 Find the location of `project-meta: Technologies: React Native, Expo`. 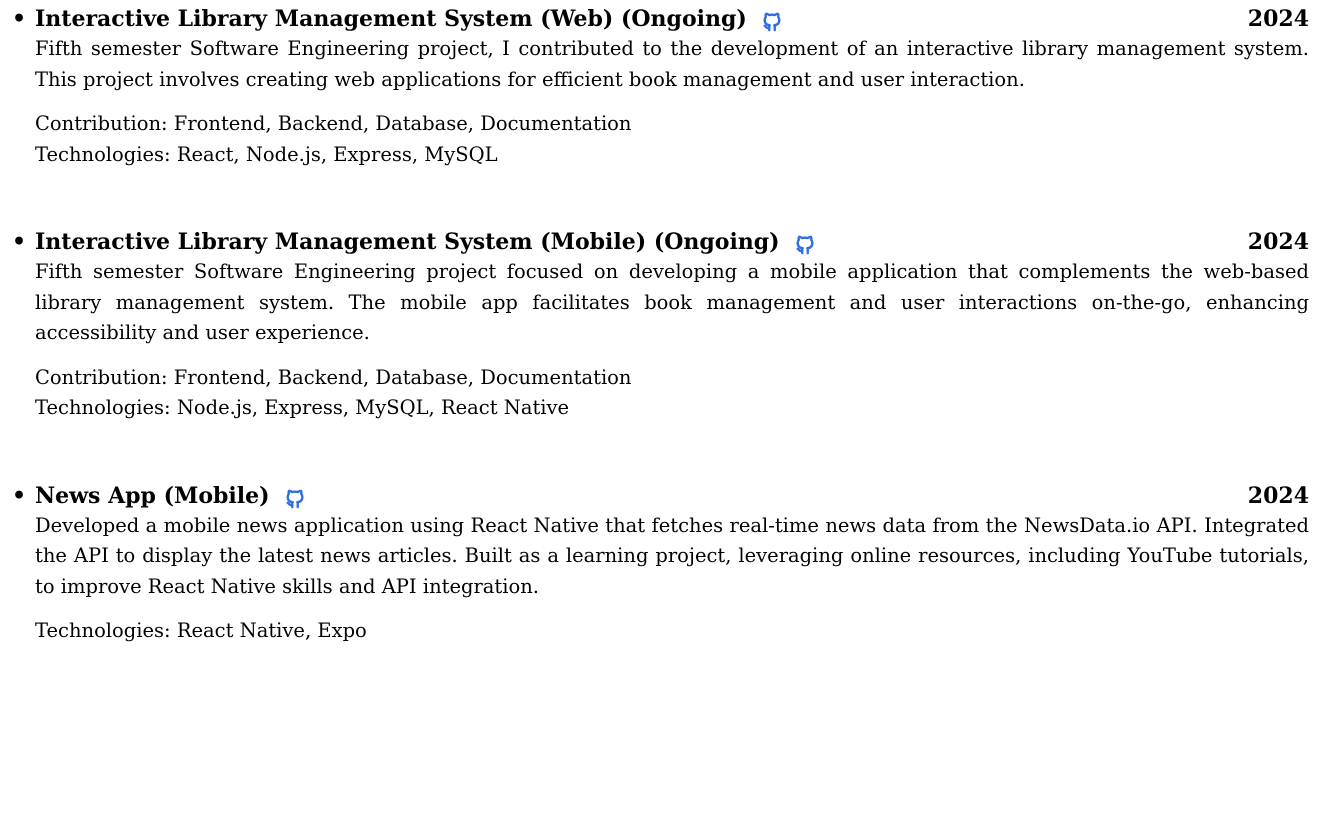

project-meta: Technologies: React Native, Expo is located at coordinates (672, 631).